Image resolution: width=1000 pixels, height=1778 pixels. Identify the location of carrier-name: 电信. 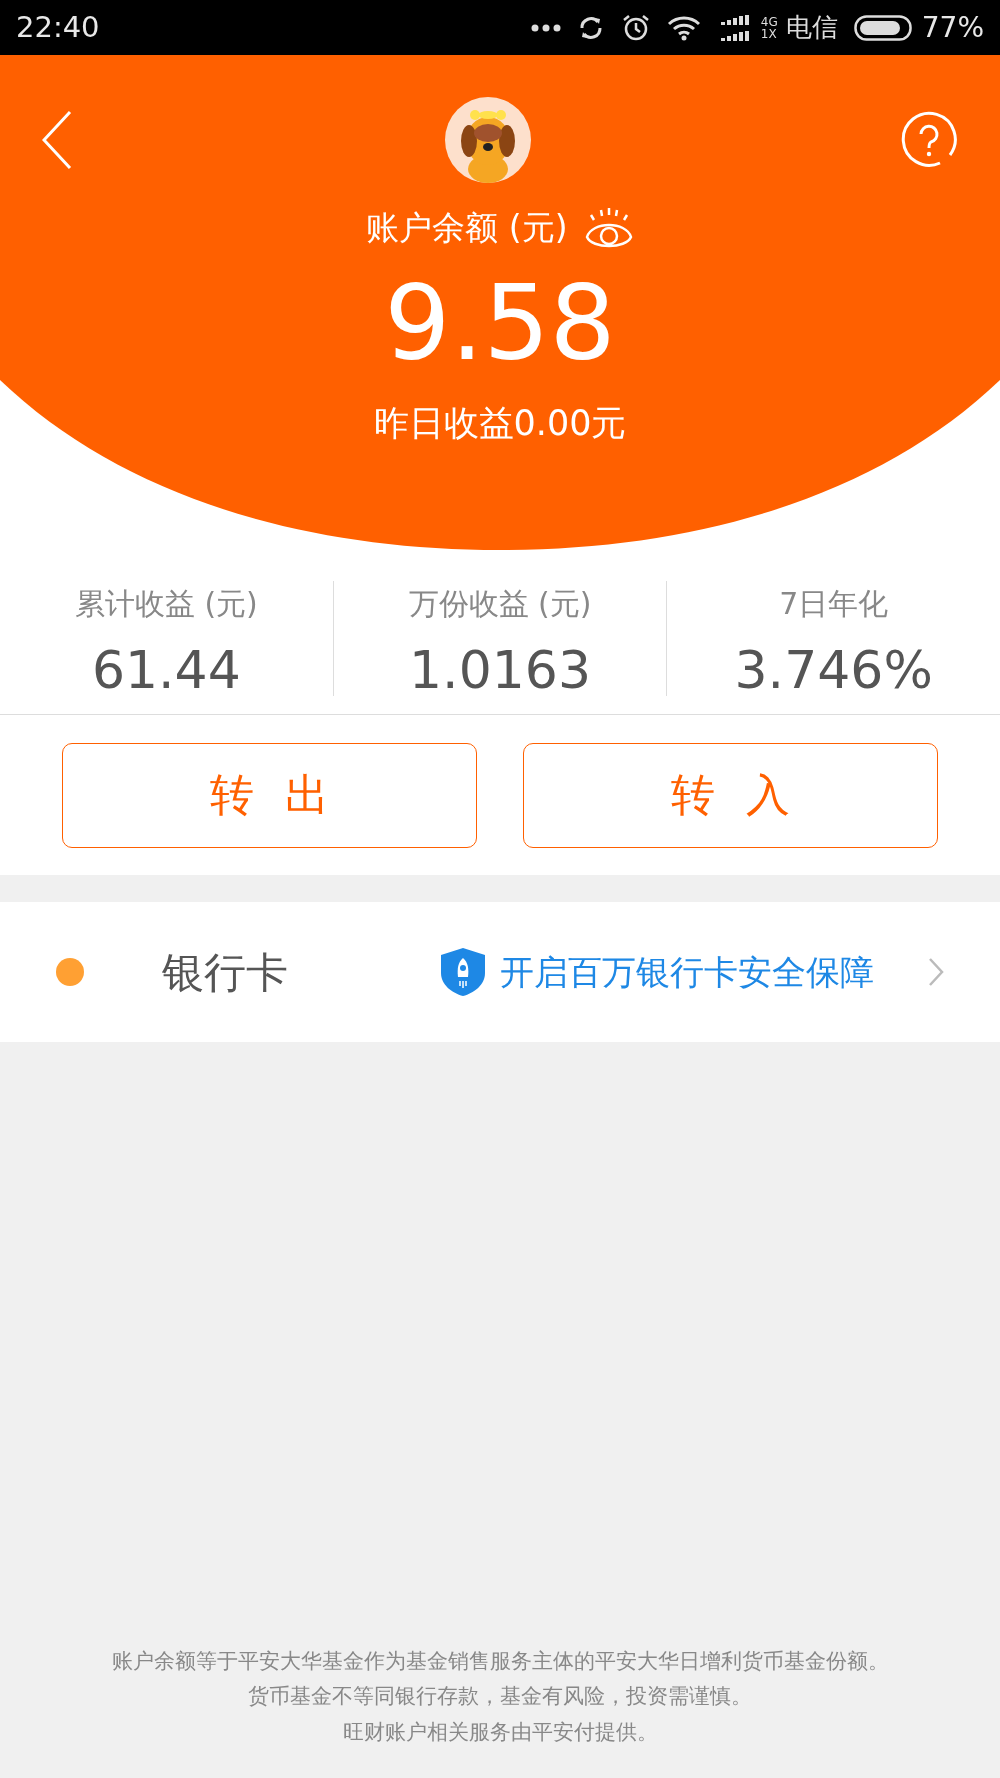
(811, 27).